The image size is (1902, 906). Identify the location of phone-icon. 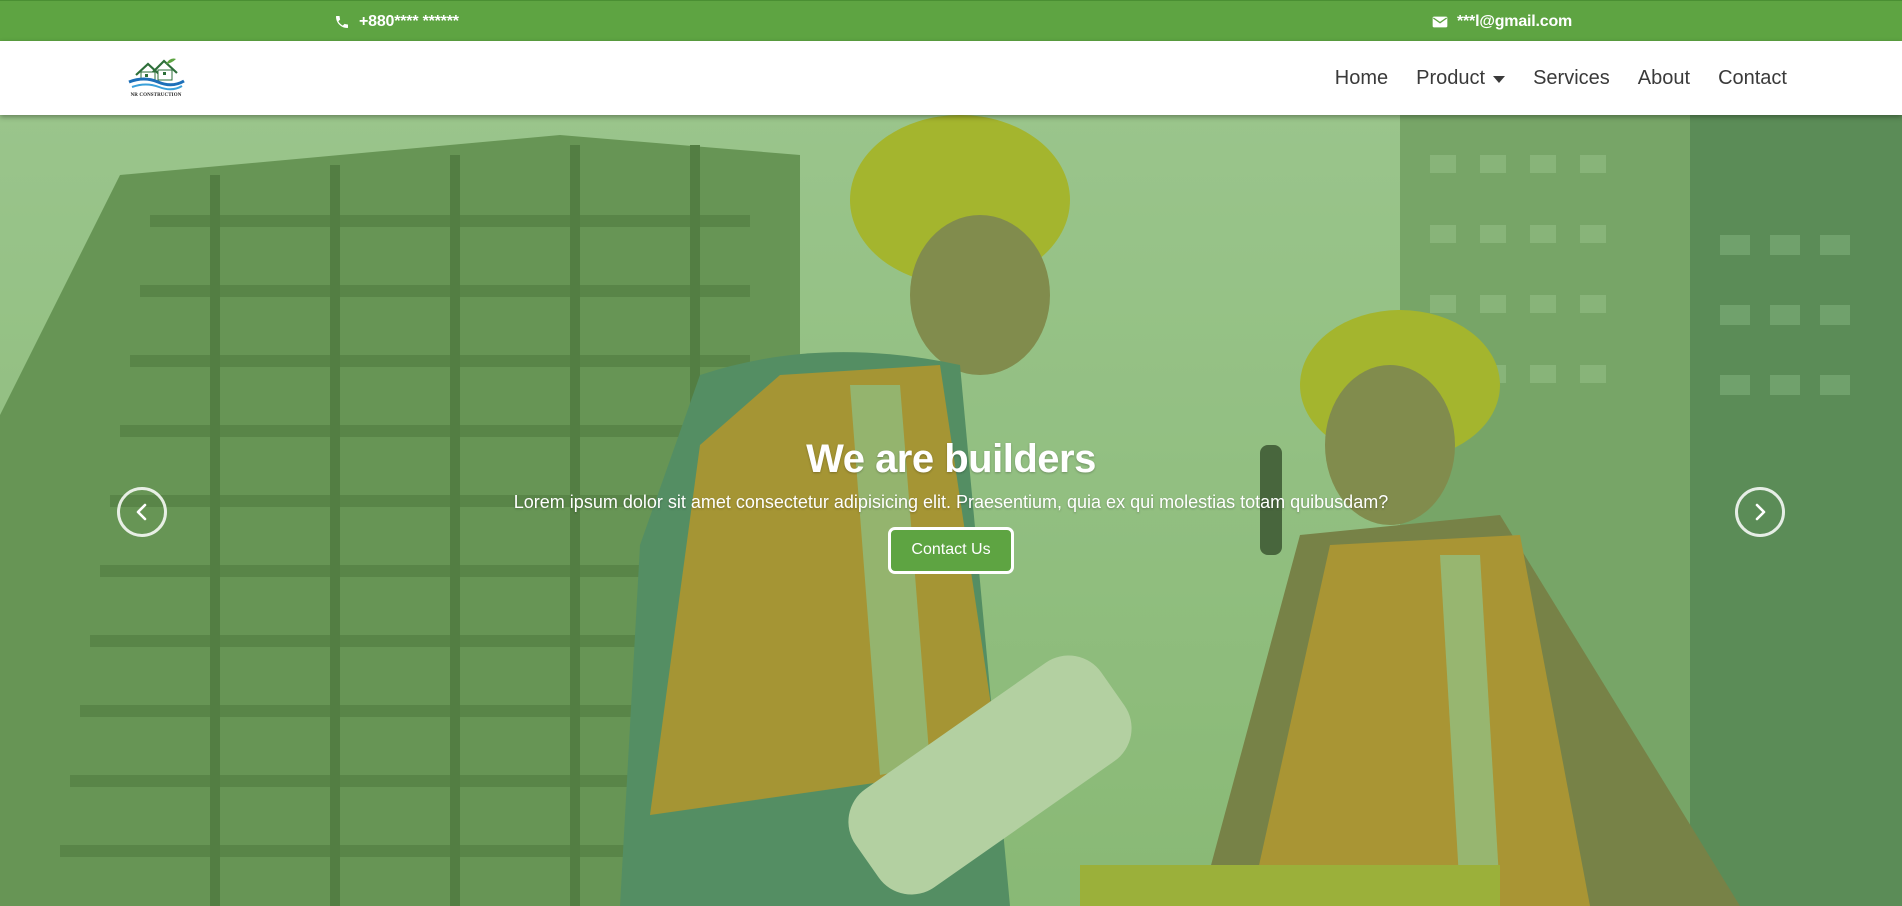
(342, 22).